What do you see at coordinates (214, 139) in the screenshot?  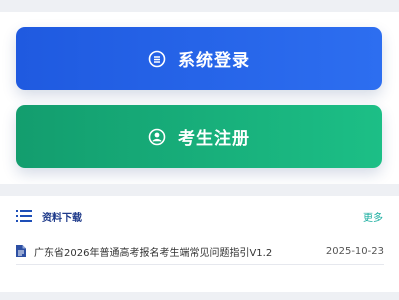 I see `register-button-label: 考生注册` at bounding box center [214, 139].